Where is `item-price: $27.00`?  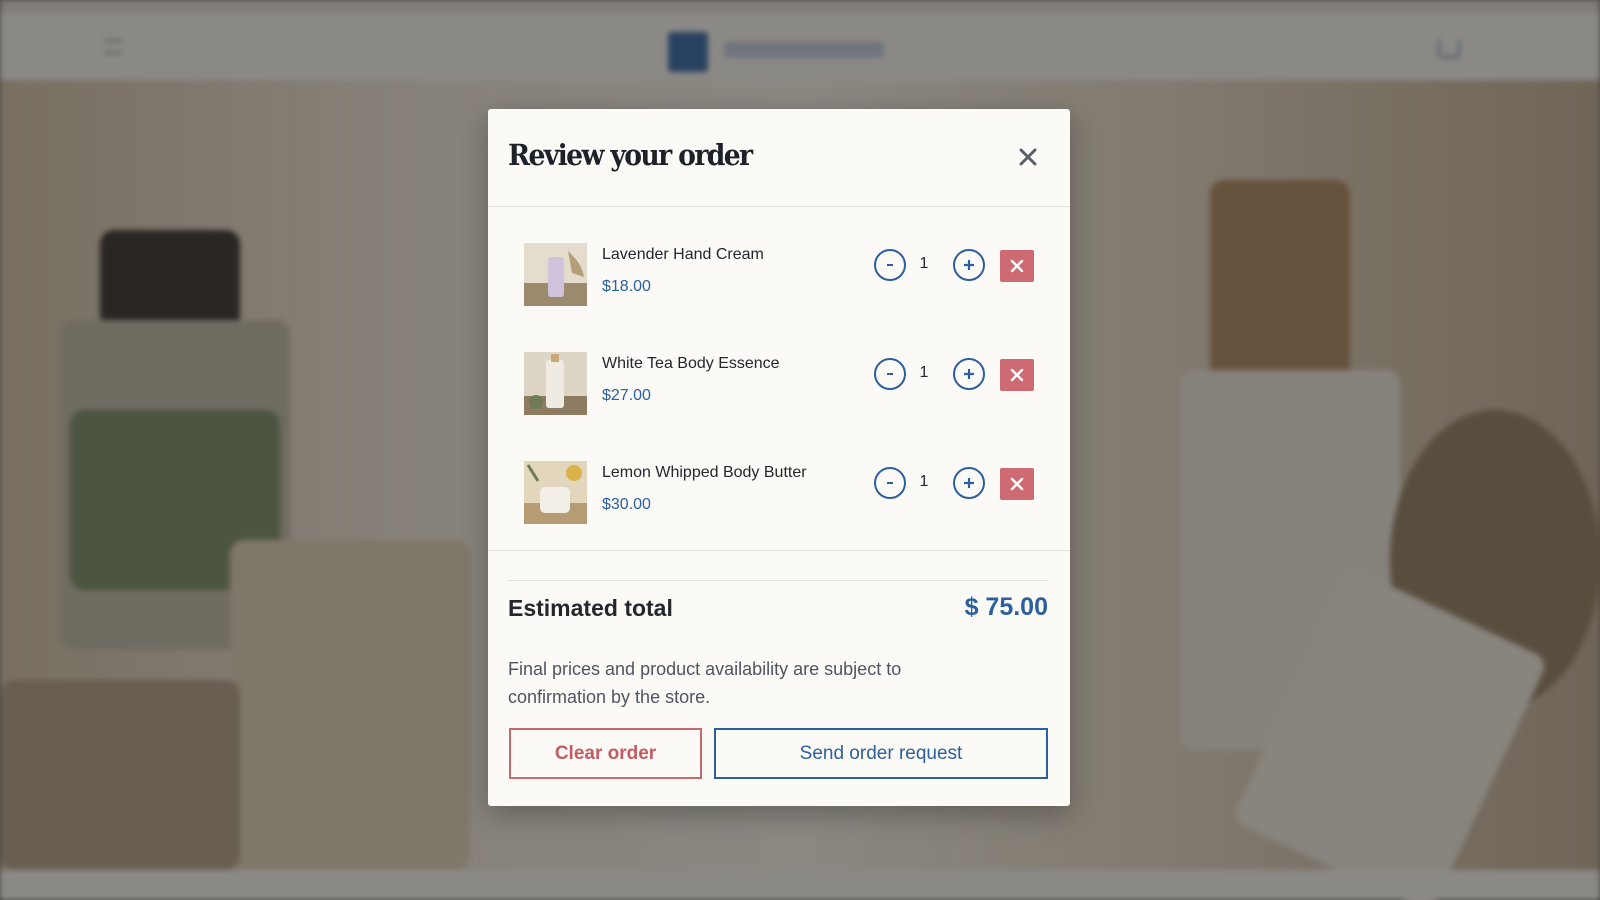
item-price: $27.00 is located at coordinates (626, 395).